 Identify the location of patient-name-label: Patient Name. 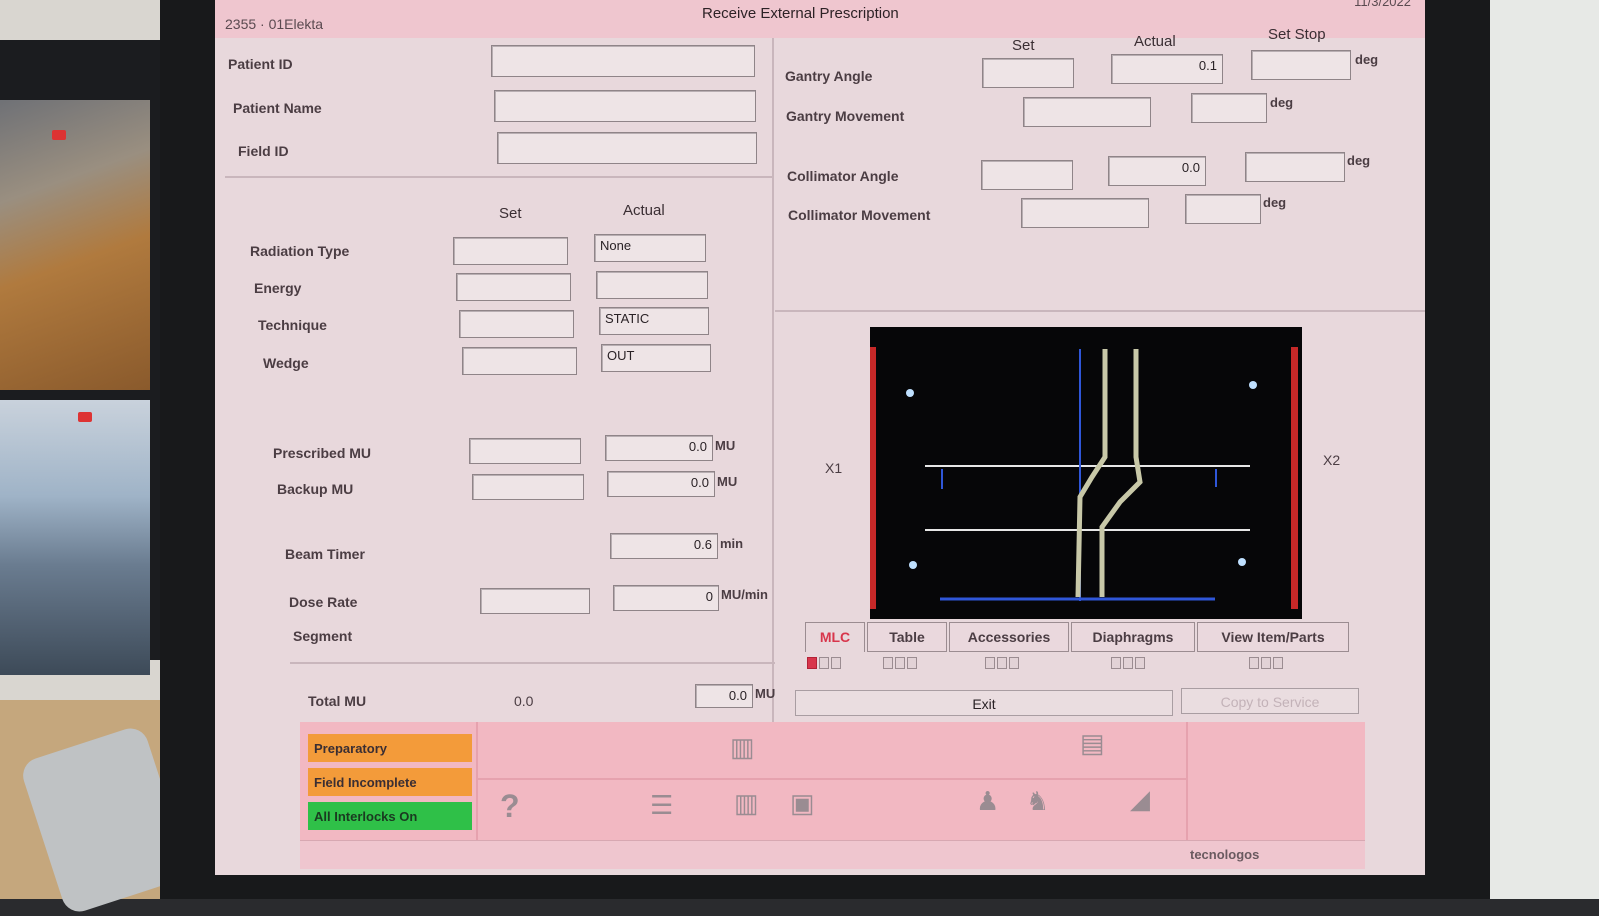
(277, 108).